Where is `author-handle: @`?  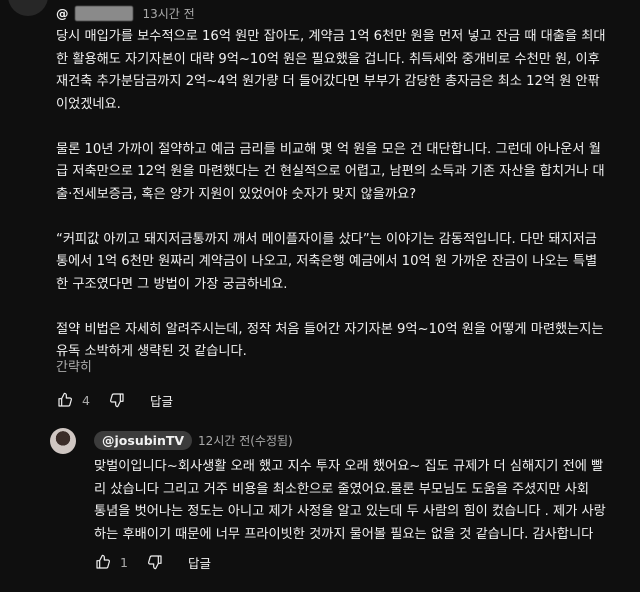 author-handle: @ is located at coordinates (62, 13).